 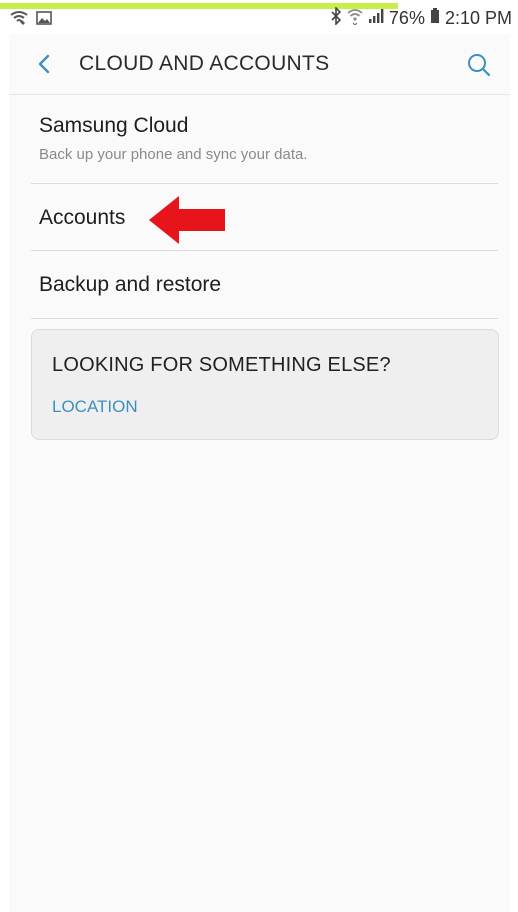 What do you see at coordinates (204, 63) in the screenshot?
I see `page-title: CLOUD AND ACCOUNTS` at bounding box center [204, 63].